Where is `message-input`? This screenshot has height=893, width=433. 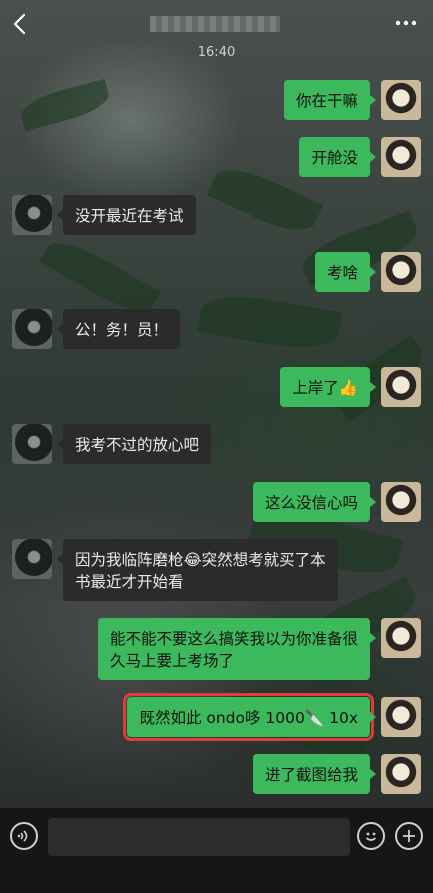
message-input is located at coordinates (199, 837).